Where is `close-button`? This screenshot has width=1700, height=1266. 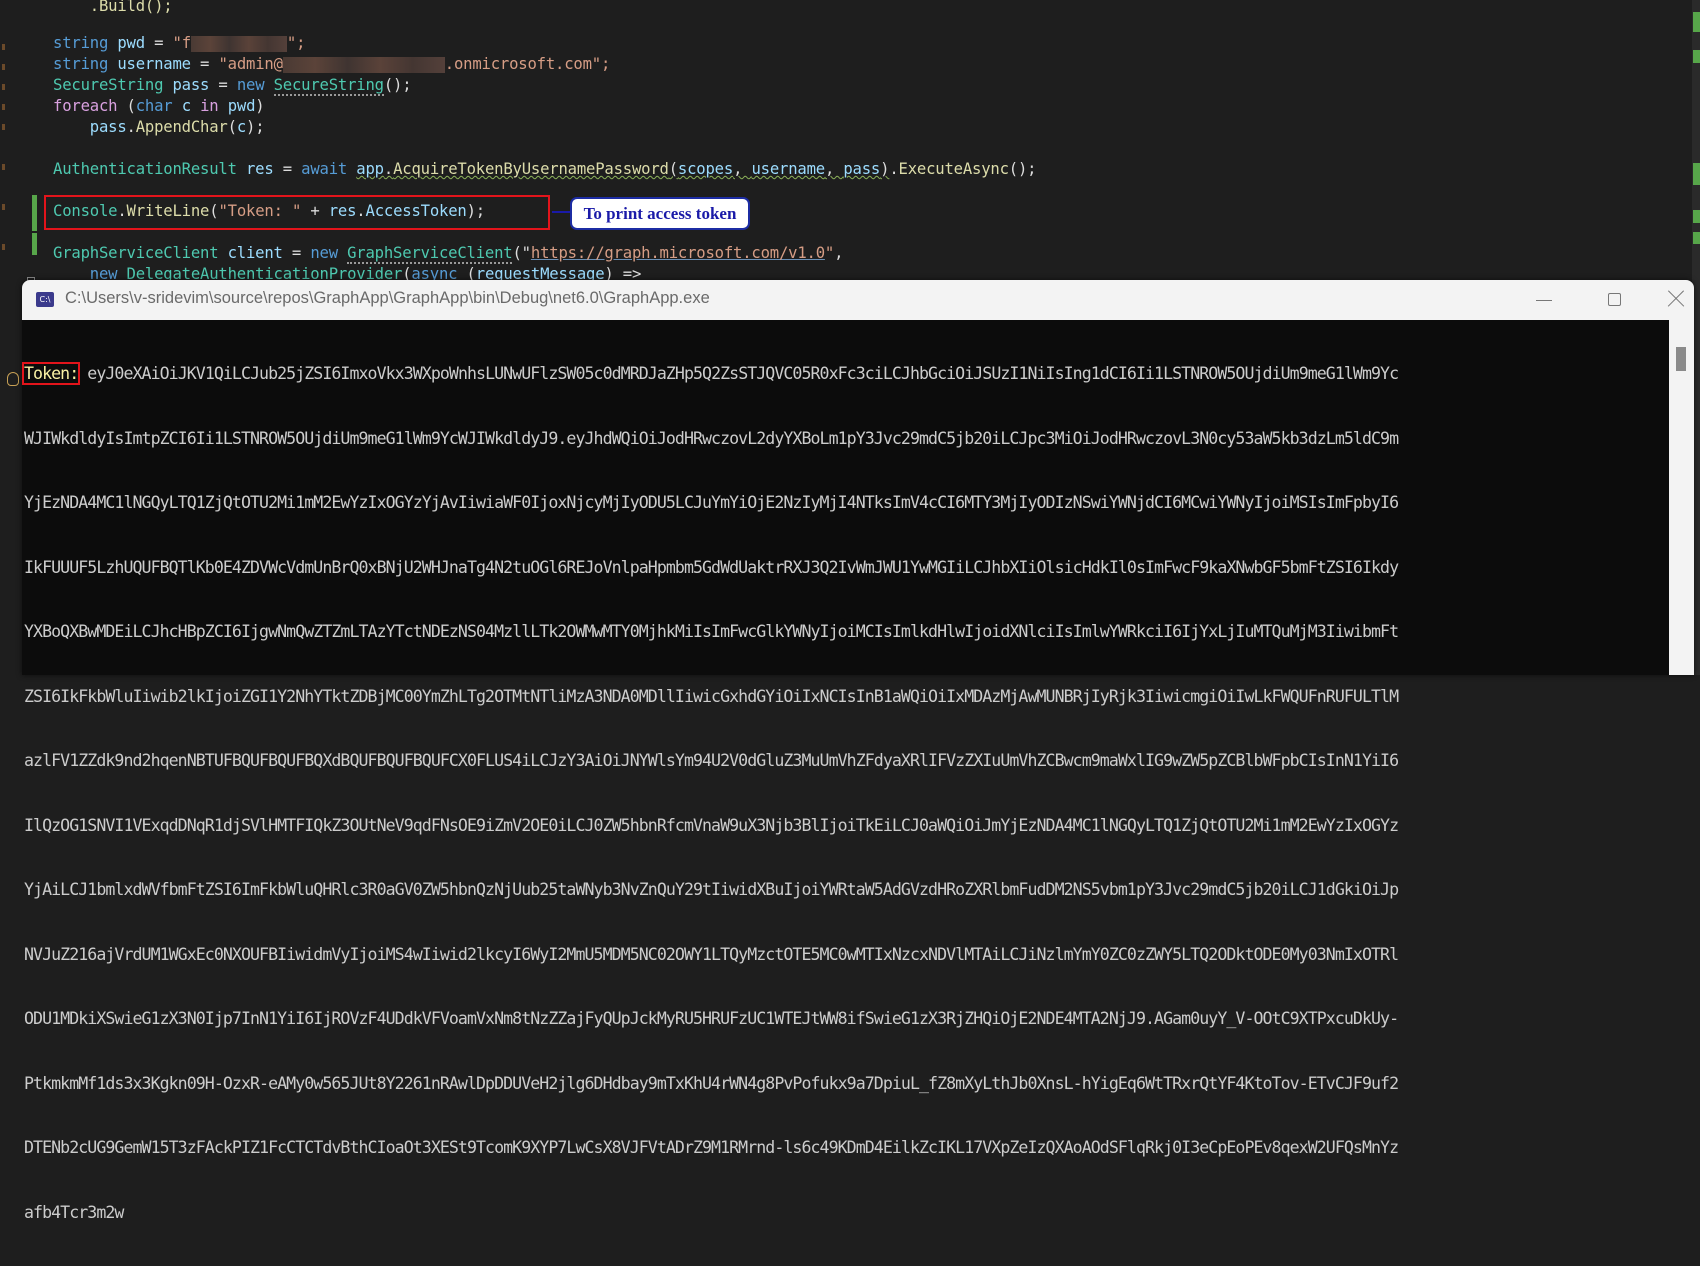
close-button is located at coordinates (1674, 300).